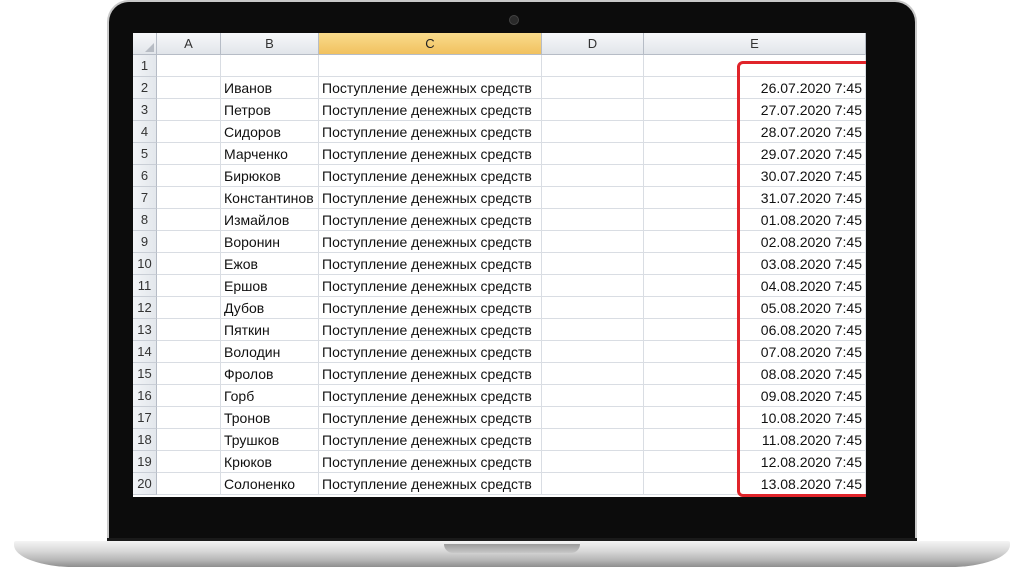 This screenshot has width=1024, height=578. Describe the element at coordinates (755, 132) in the screenshot. I see `cell-e: 28.07.2020 7:45` at that location.